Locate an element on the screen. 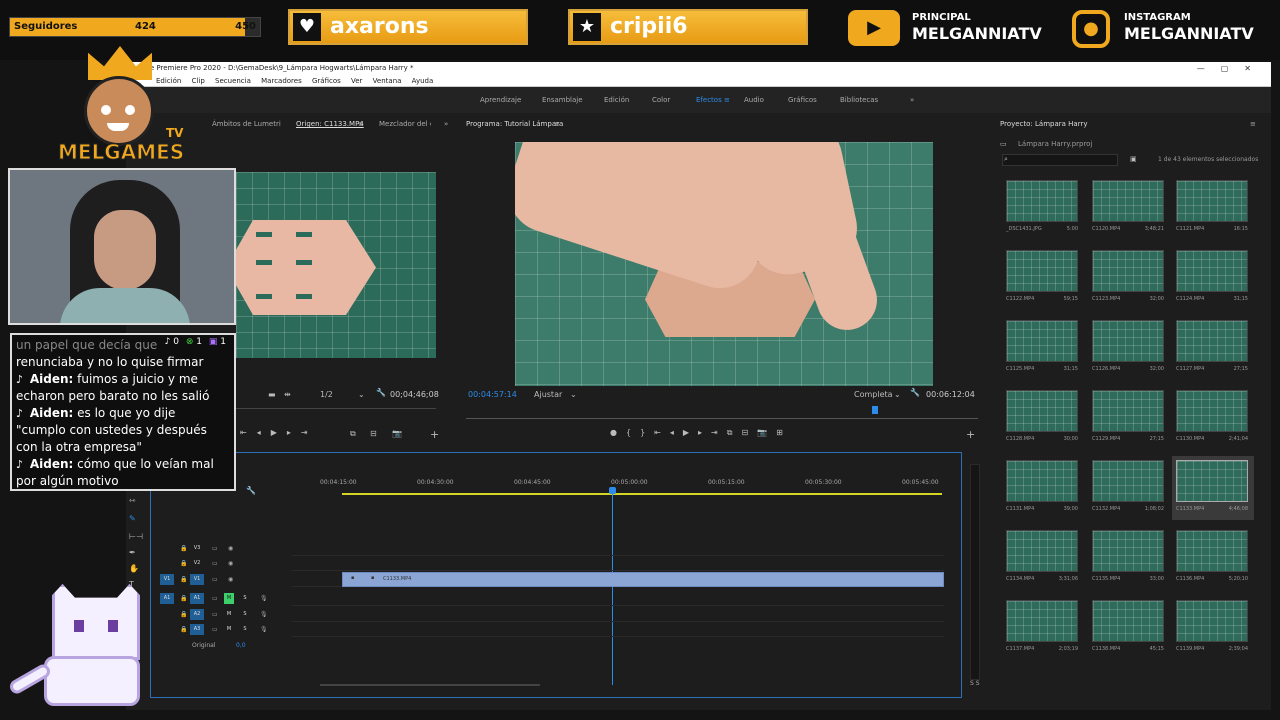  tab-lumetri-scopes: Ámbitos de Lumetri is located at coordinates (246, 124).